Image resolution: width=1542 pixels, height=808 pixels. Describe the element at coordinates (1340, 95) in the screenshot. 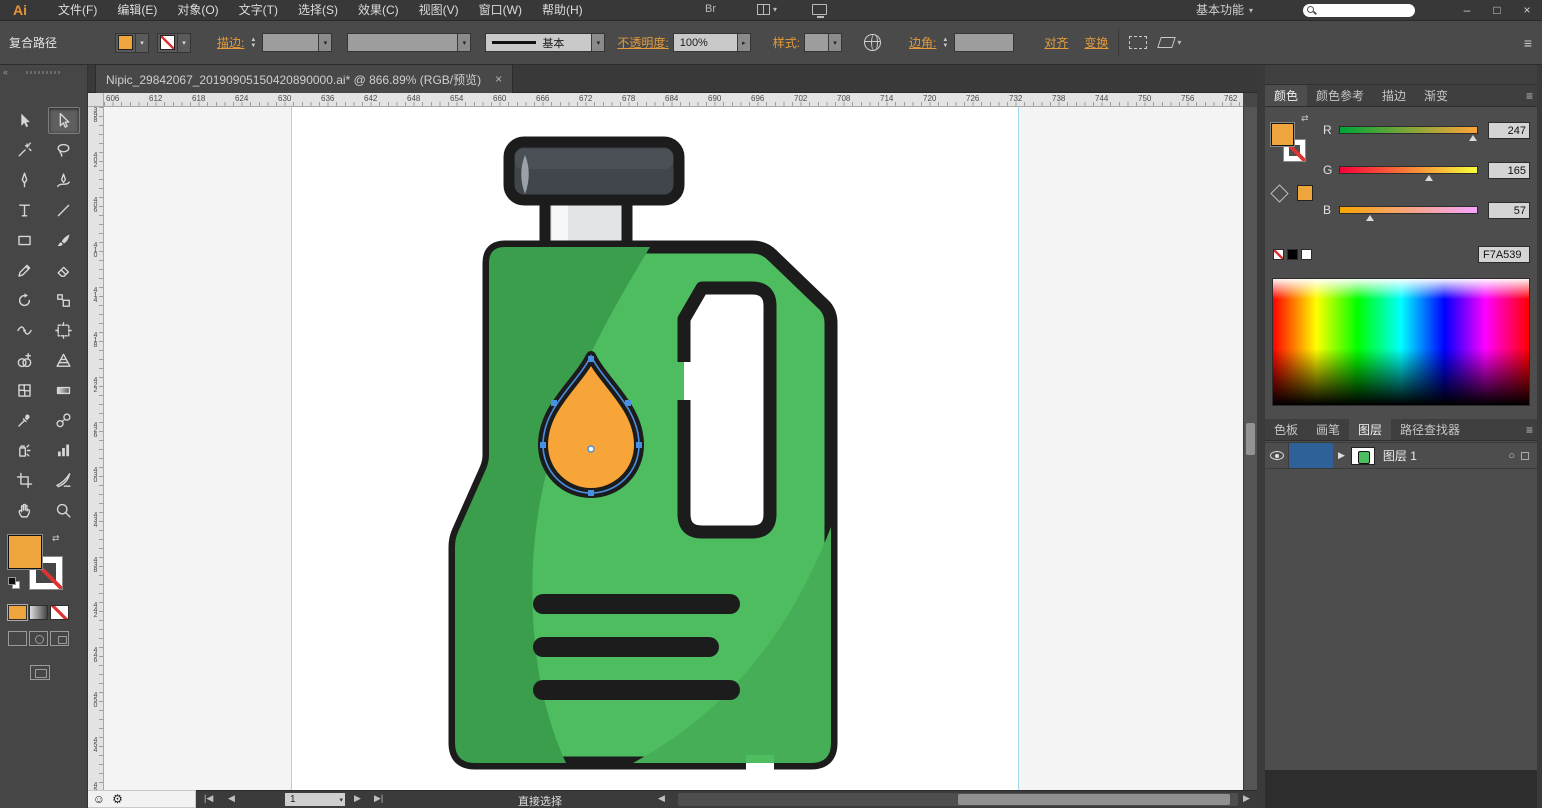

I see `tab-color-guide: 颜色参考` at that location.